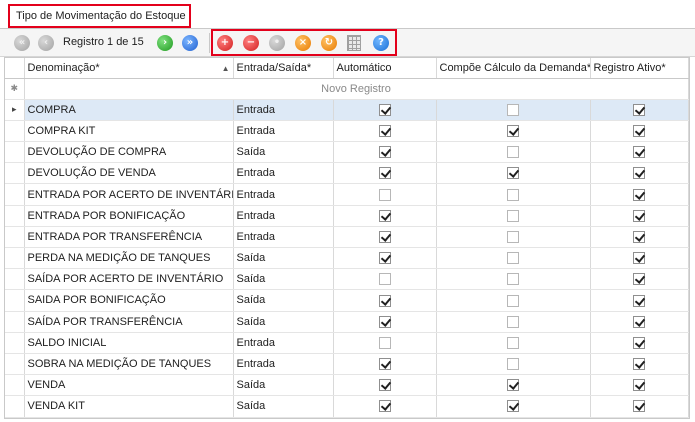  I want to click on nav-next-icon: ›, so click(165, 43).